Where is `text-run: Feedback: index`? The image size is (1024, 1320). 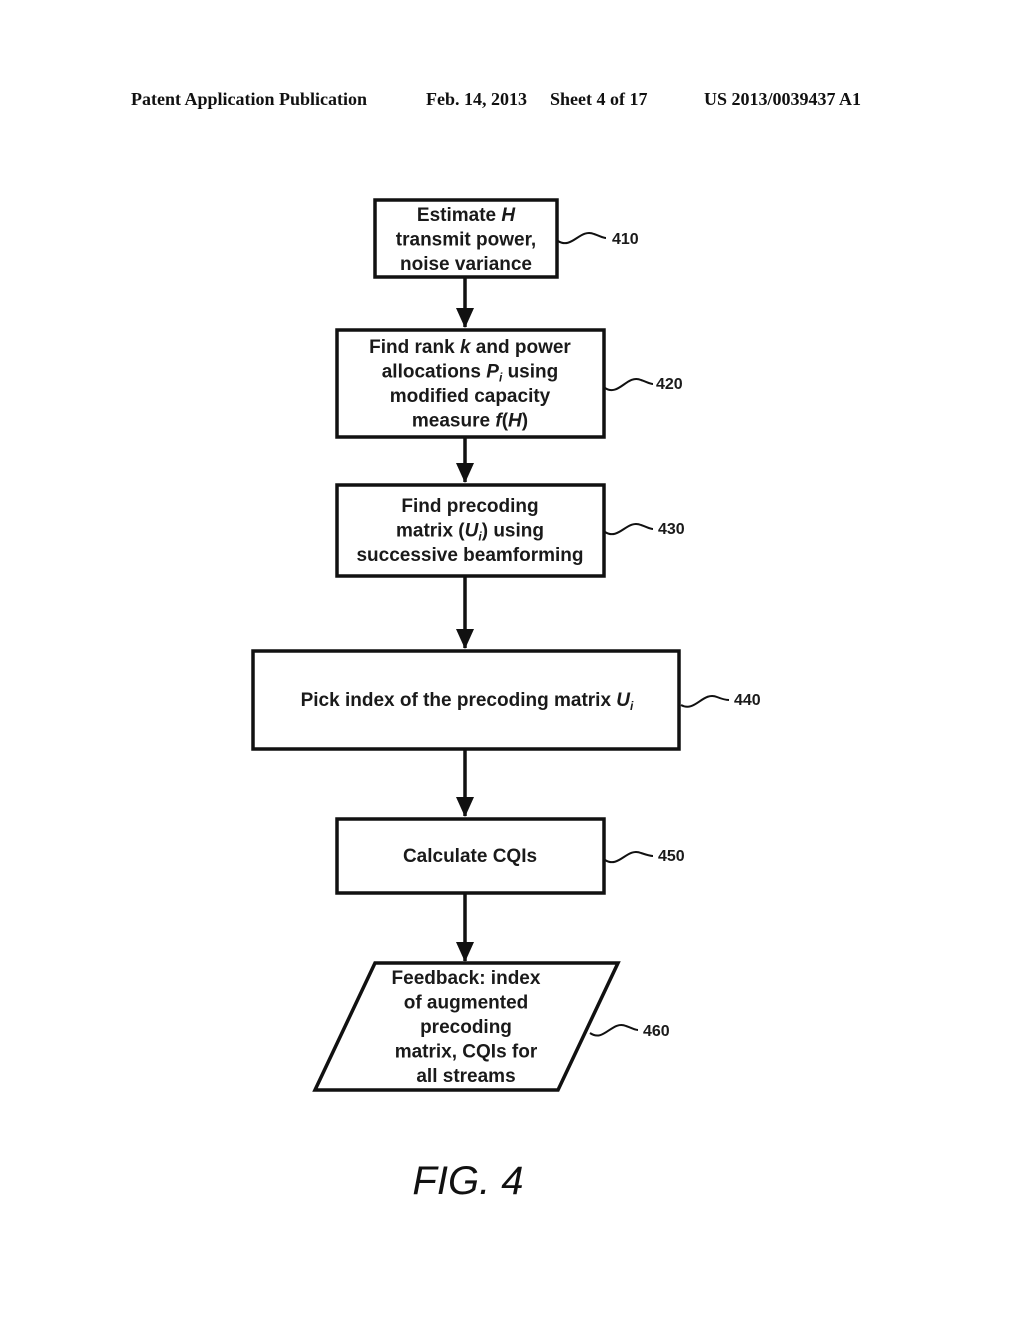 text-run: Feedback: index is located at coordinates (466, 978).